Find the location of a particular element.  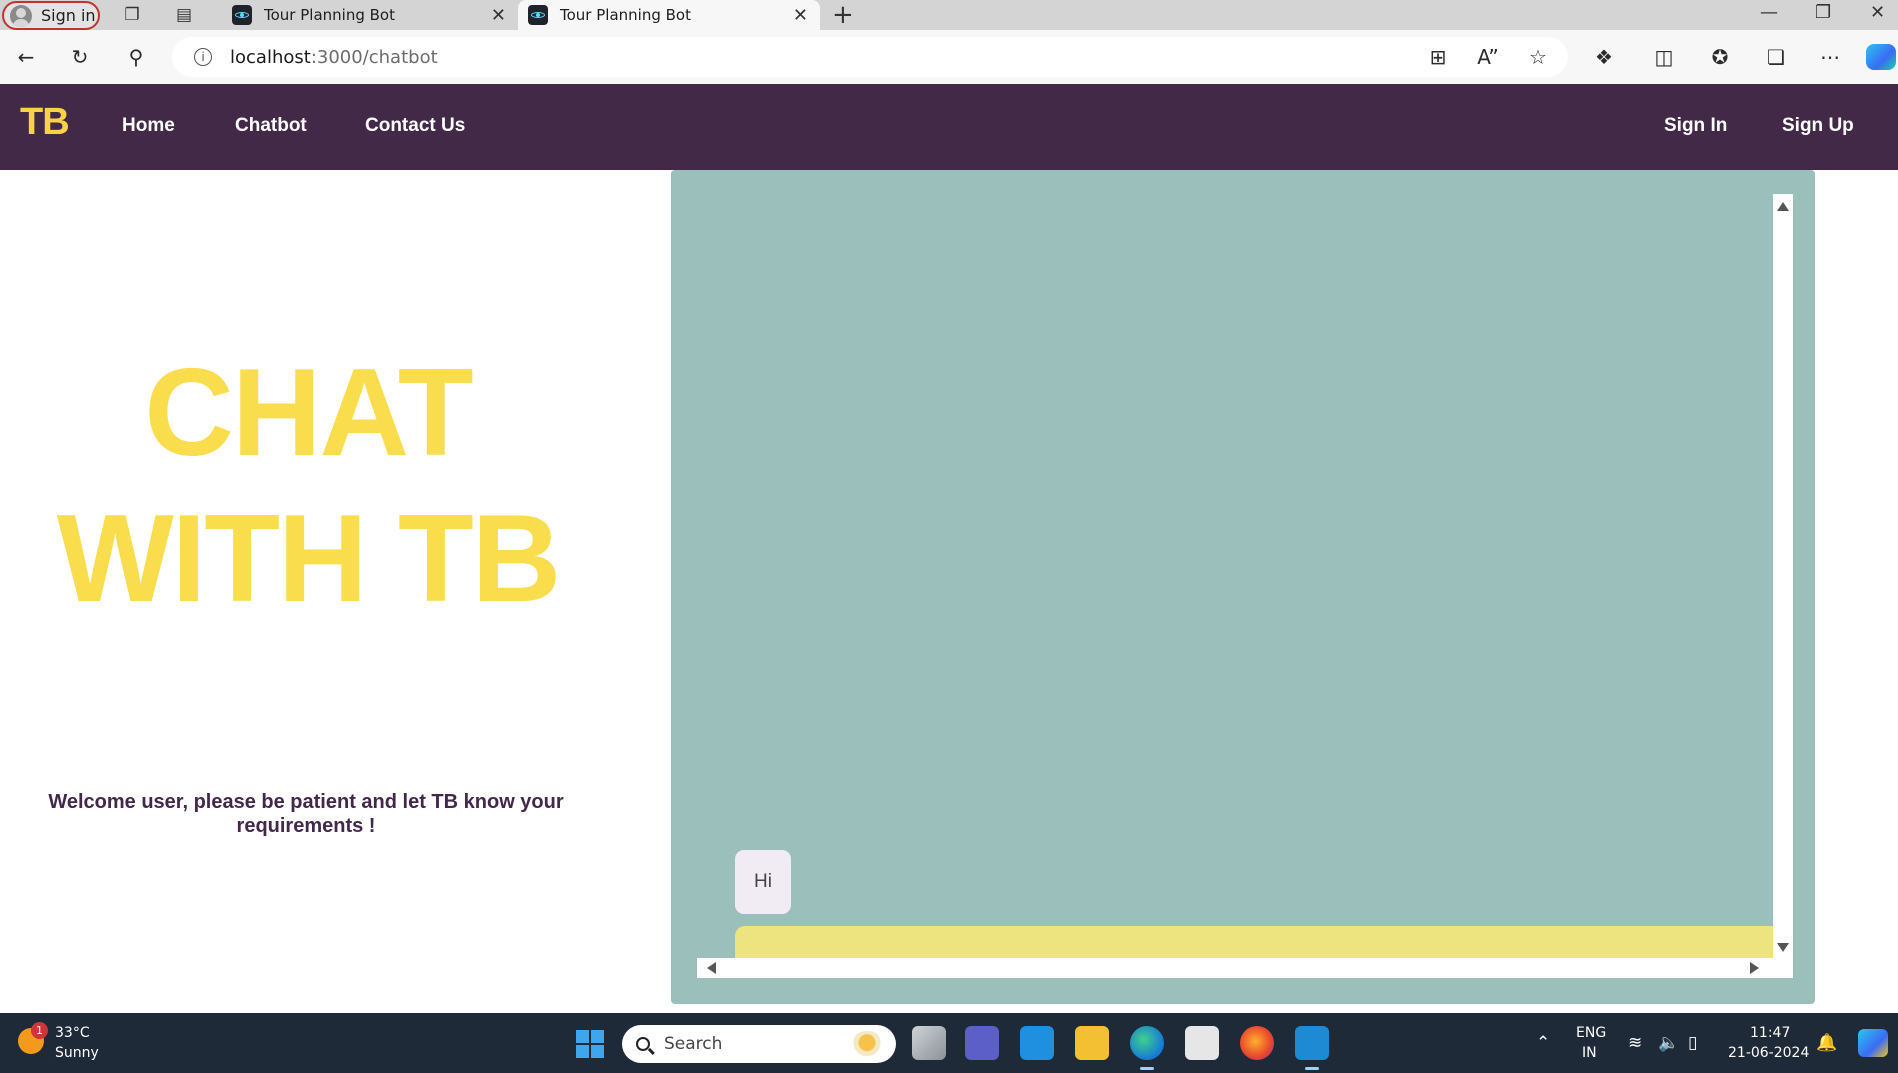

site-info-icon: i is located at coordinates (203, 57).